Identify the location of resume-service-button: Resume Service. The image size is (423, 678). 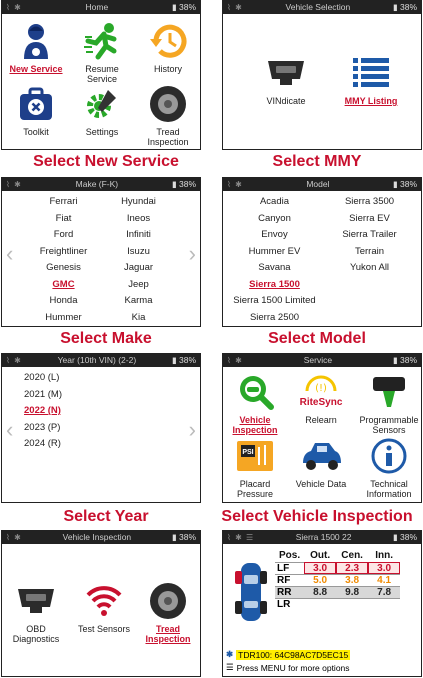
(102, 52).